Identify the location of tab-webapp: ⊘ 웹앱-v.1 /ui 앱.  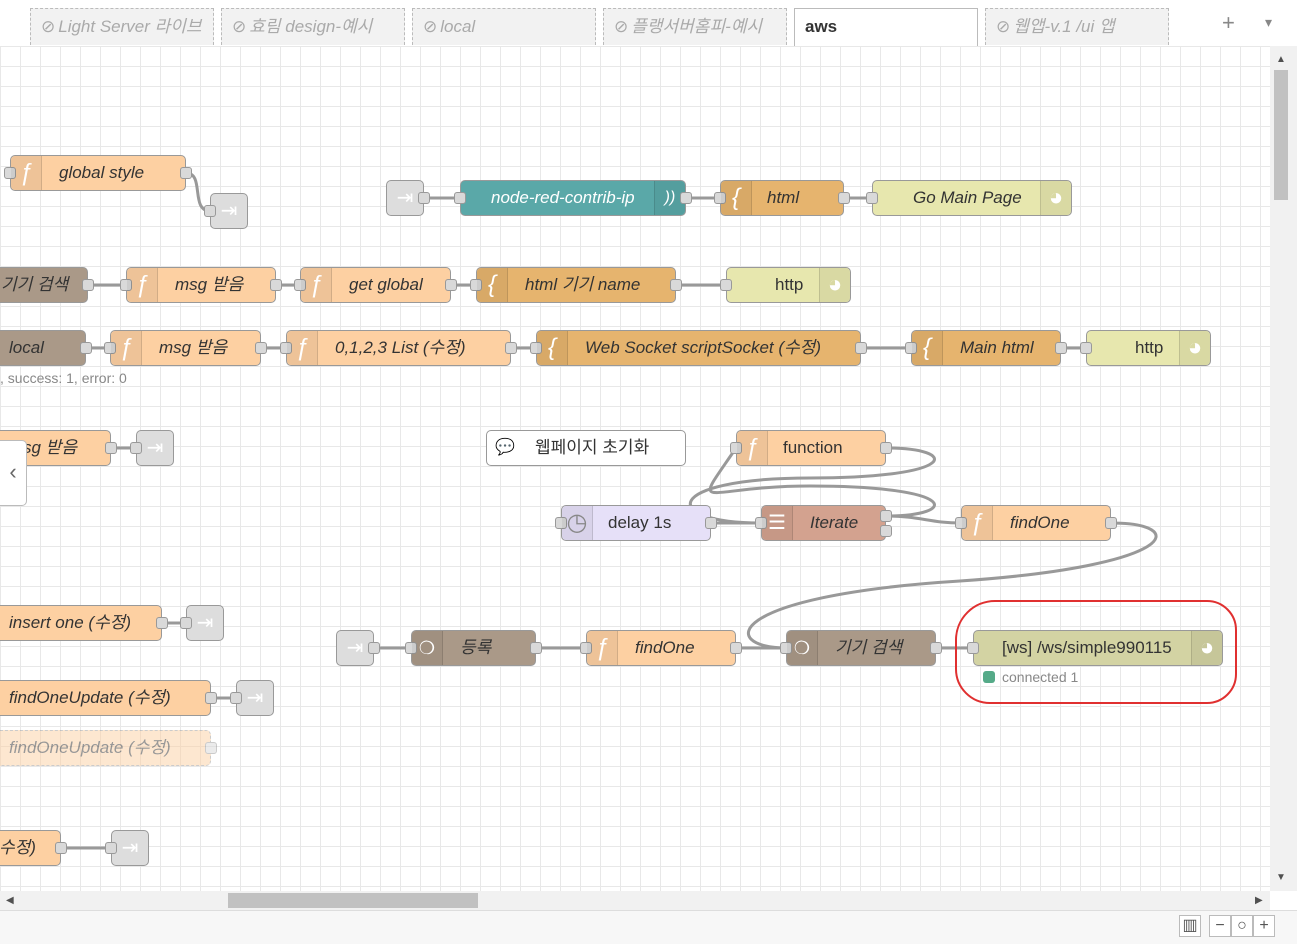
(1077, 26).